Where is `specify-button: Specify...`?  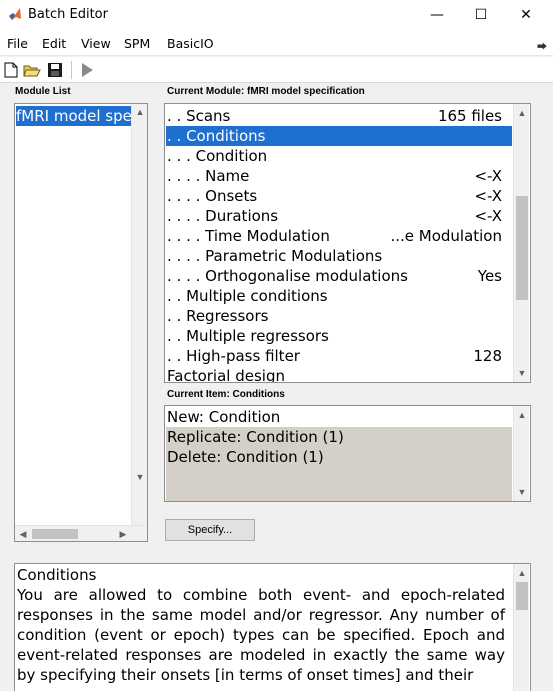 specify-button: Specify... is located at coordinates (210, 530).